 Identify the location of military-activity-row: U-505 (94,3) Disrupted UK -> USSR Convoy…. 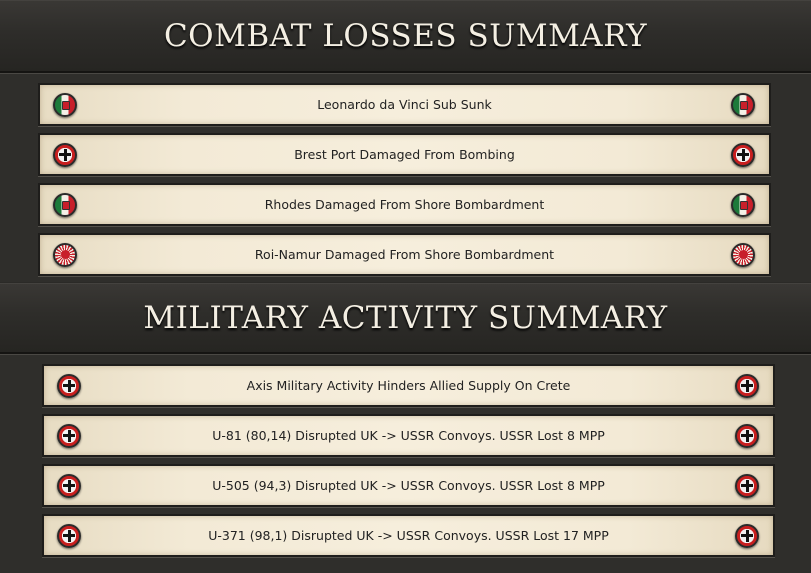
(408, 485).